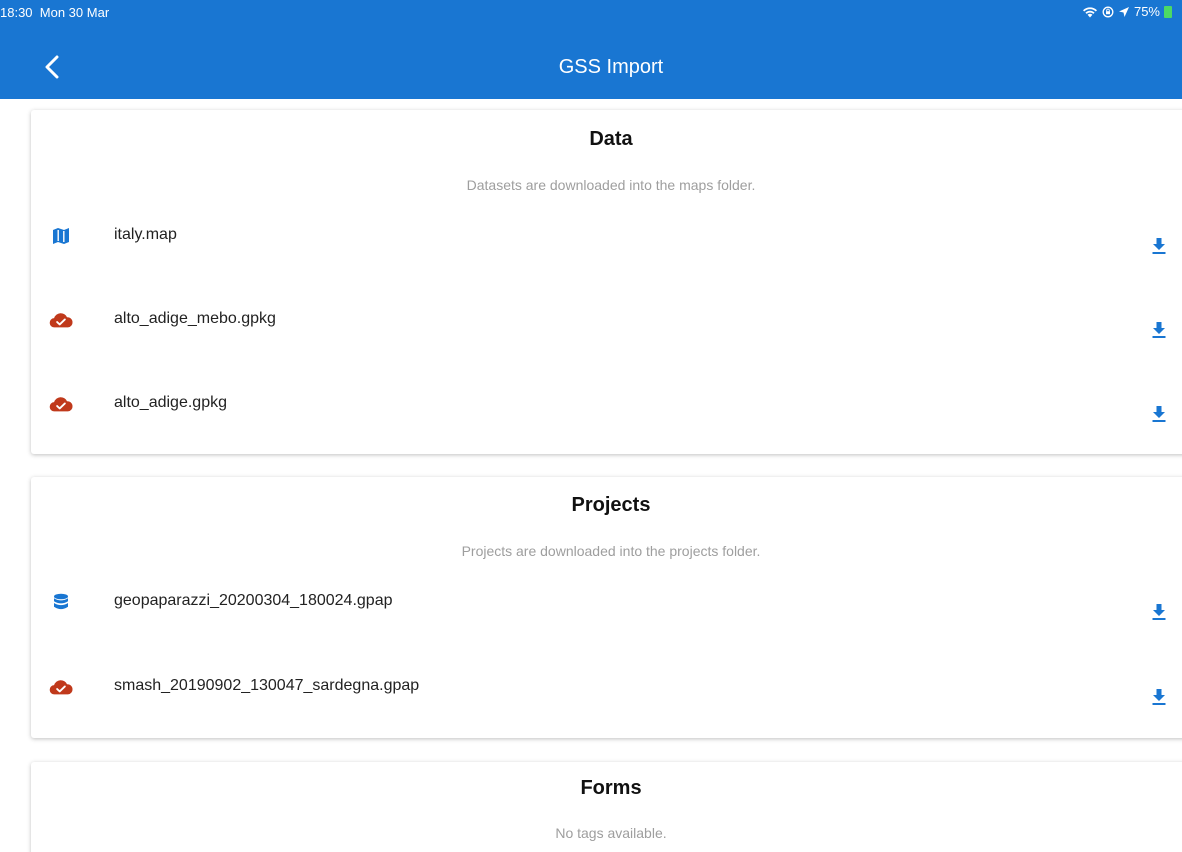 The image size is (1182, 852). I want to click on status-indicators: 75%, so click(1127, 11).